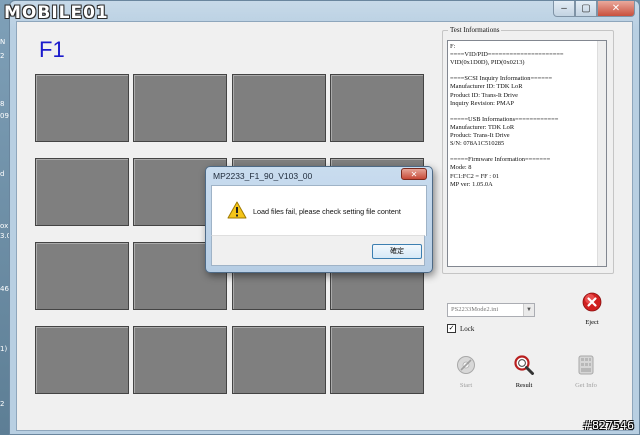  Describe the element at coordinates (586, 385) in the screenshot. I see `get-info-label: Get Info` at that location.